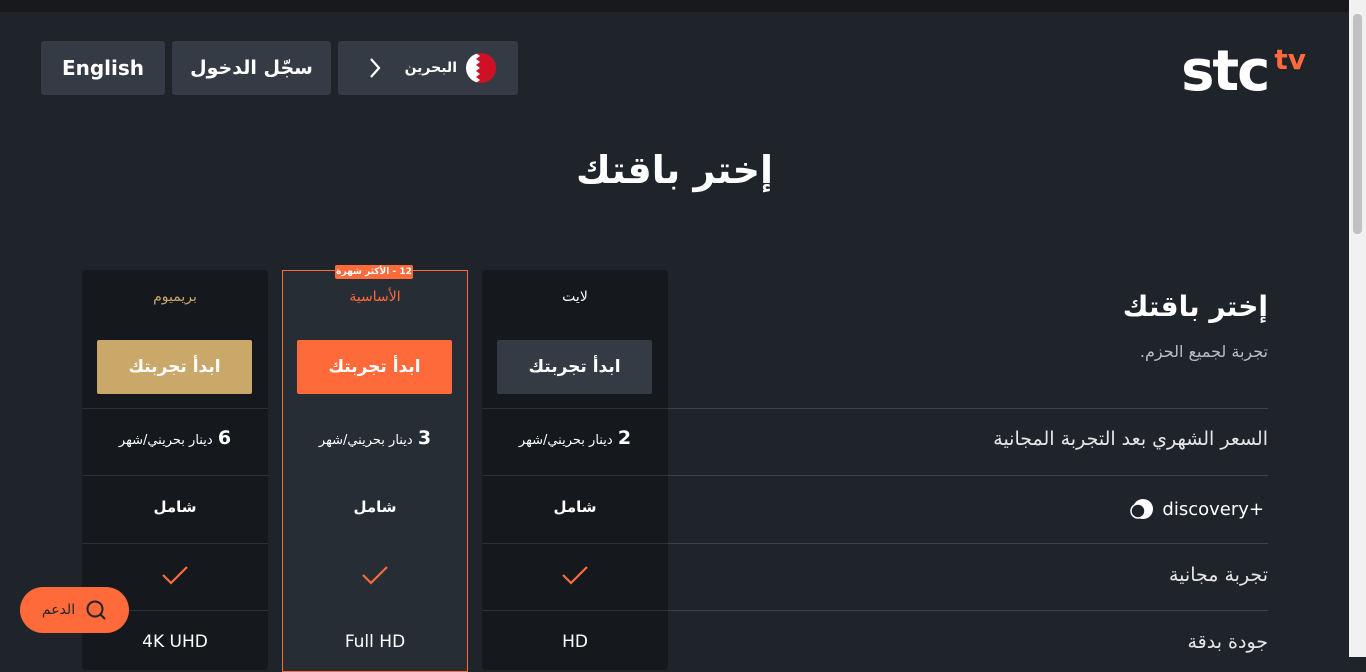 The width and height of the screenshot is (1366, 672). Describe the element at coordinates (575, 297) in the screenshot. I see `plan-name-lite: لايت` at that location.